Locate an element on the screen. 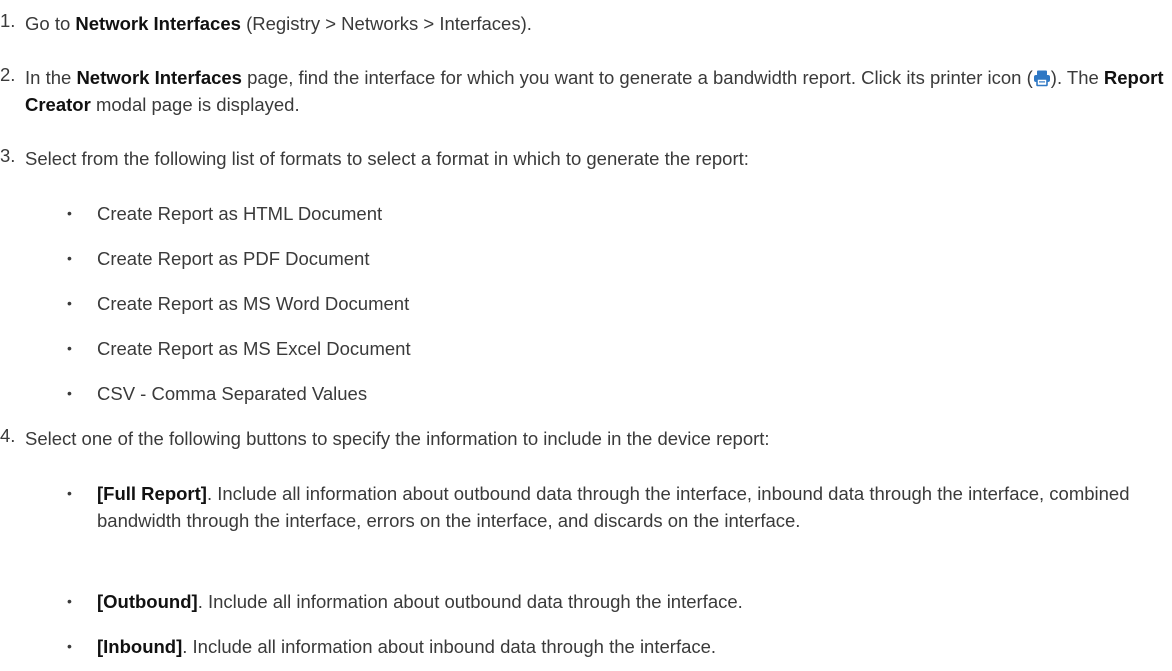 This screenshot has height=671, width=1172. button-label-full-report: [Full Report] is located at coordinates (152, 493).